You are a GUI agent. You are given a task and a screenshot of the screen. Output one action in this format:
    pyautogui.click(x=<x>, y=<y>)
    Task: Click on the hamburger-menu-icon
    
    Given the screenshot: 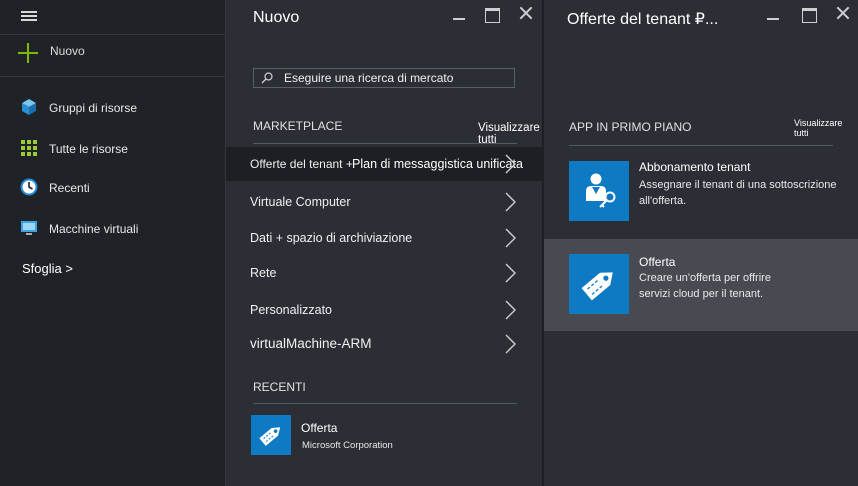 What is the action you would take?
    pyautogui.click(x=29, y=16)
    